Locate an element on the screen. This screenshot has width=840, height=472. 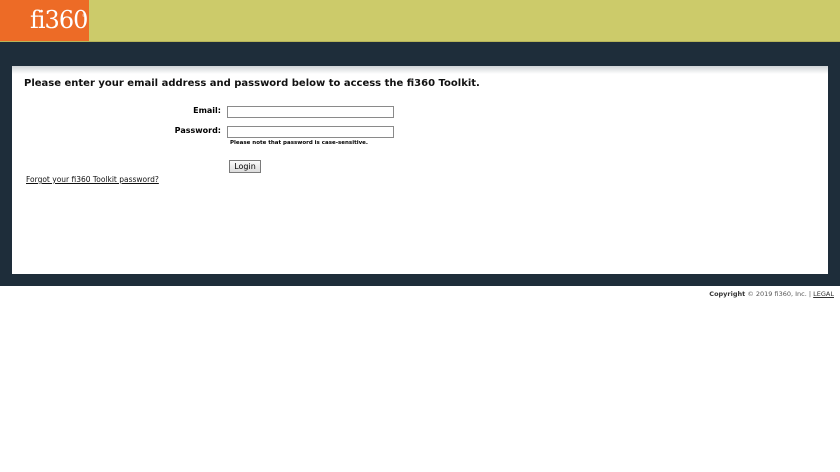
email-field is located at coordinates (310, 112).